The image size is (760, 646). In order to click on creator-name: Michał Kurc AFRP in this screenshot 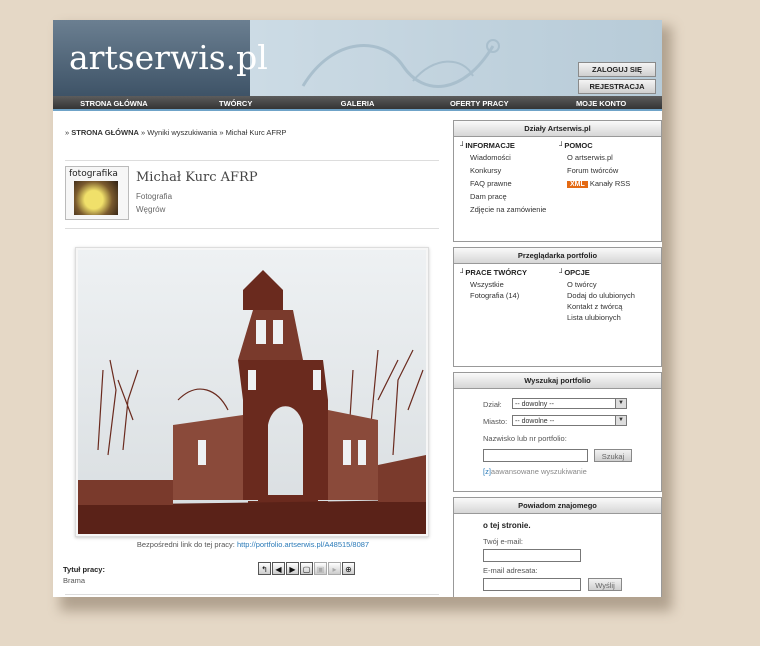, I will do `click(197, 177)`.